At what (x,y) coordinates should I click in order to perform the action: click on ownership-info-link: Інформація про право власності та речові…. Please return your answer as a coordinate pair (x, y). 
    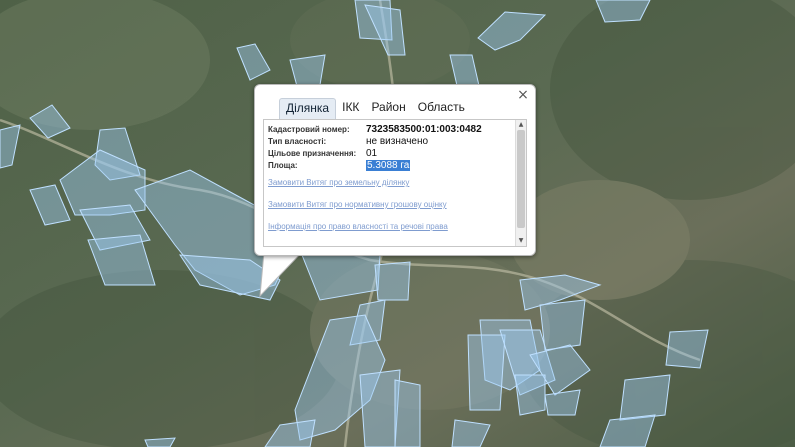
    Looking at the image, I should click on (358, 231).